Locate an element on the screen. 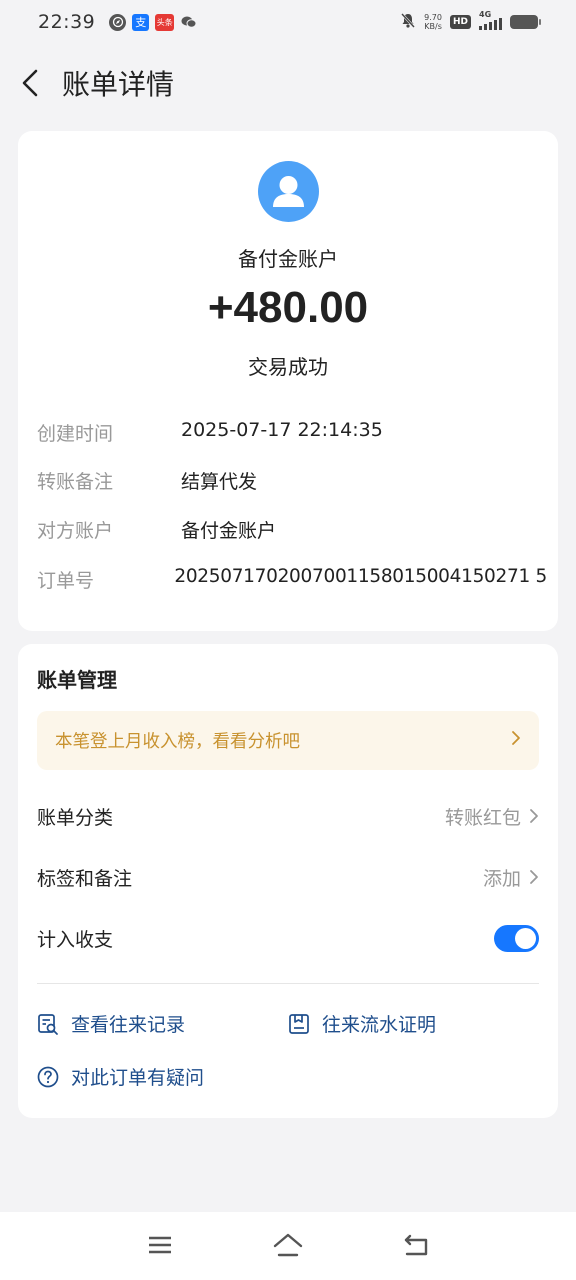 The image size is (576, 1280). transaction-status: 交易成功 is located at coordinates (288, 367).